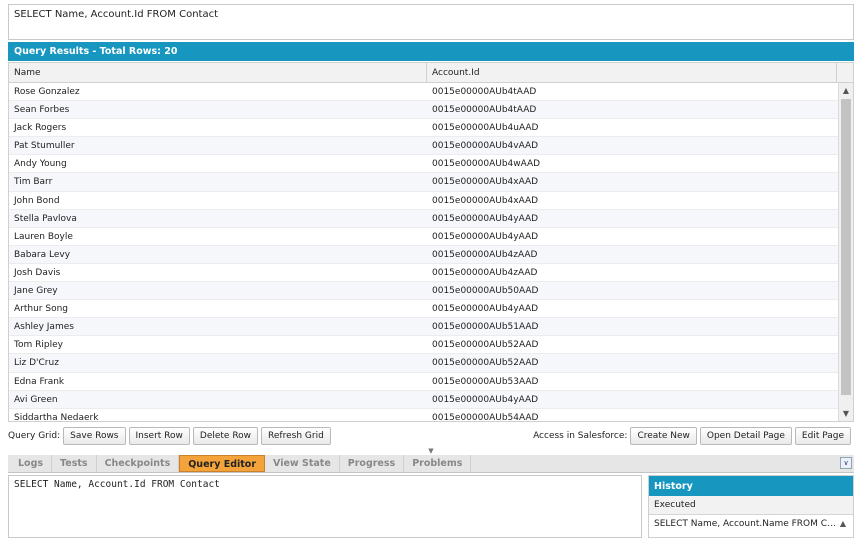 This screenshot has height=538, width=858. I want to click on cell-name: Jack Rogers, so click(218, 127).